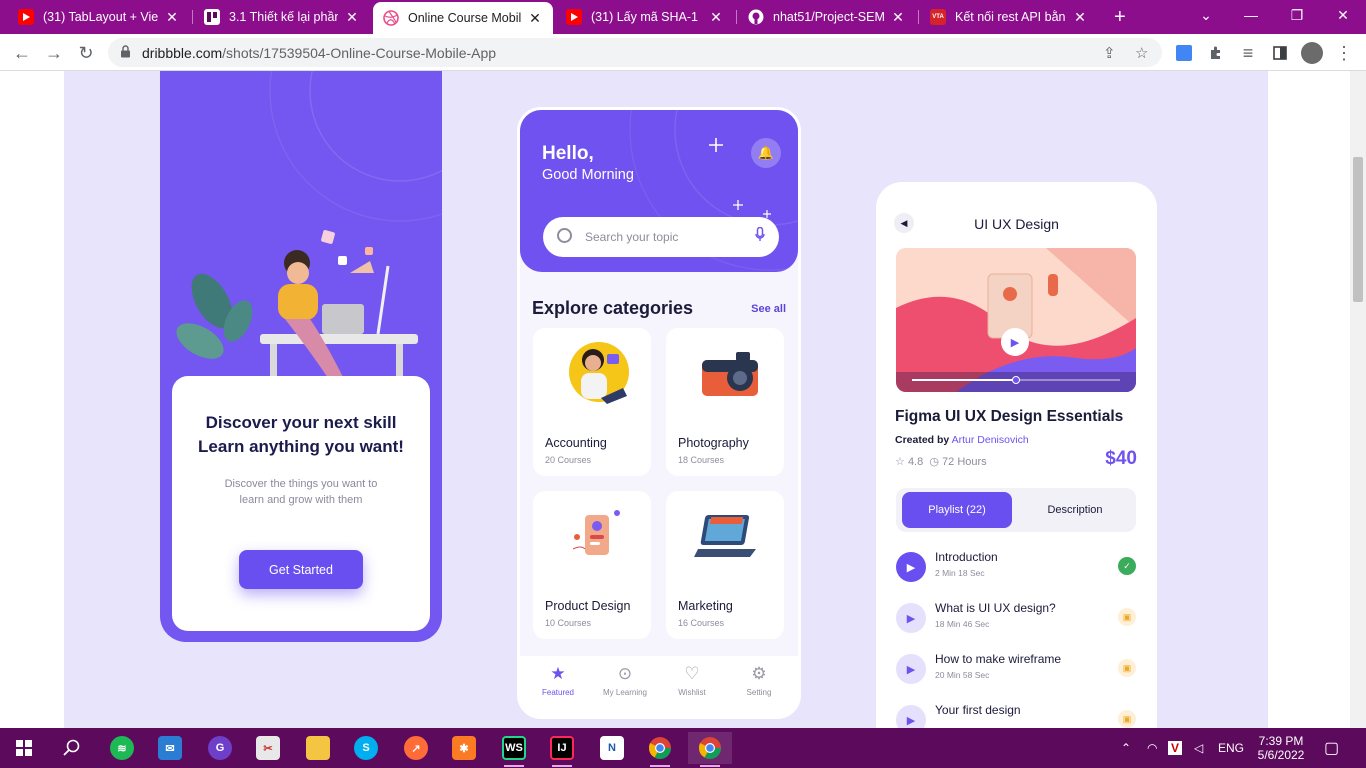 This screenshot has height=768, width=1366. I want to click on tab-title: (31) Lấy mã SHA-1 (De, so click(646, 17).